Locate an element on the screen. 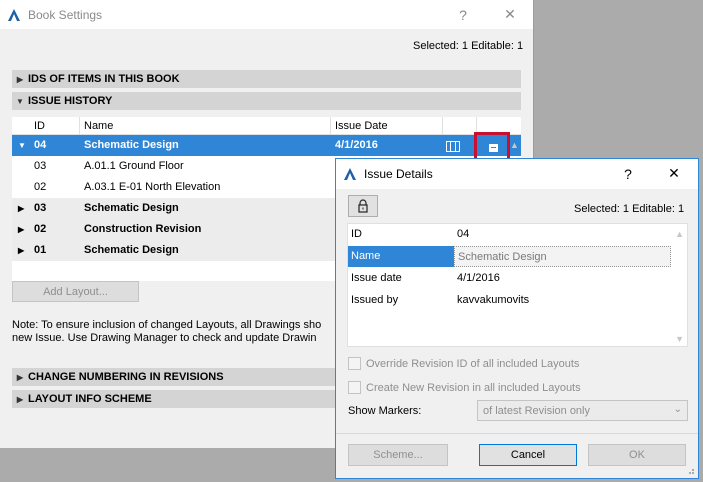  column-header-issue-date: Issue Date is located at coordinates (361, 126).